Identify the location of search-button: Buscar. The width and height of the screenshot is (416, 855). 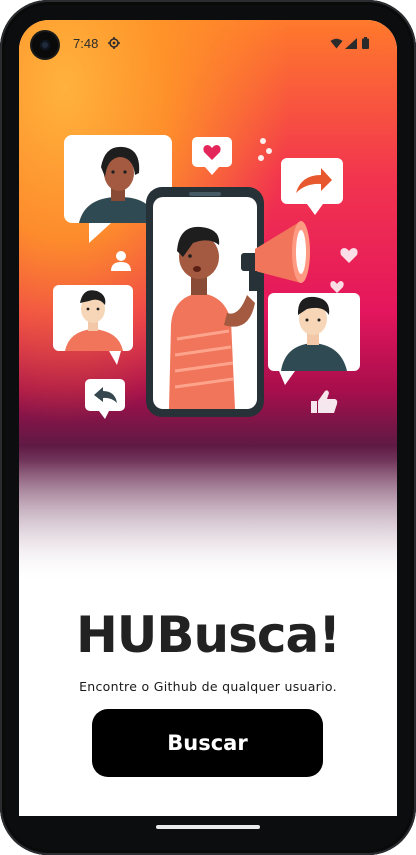
(207, 743).